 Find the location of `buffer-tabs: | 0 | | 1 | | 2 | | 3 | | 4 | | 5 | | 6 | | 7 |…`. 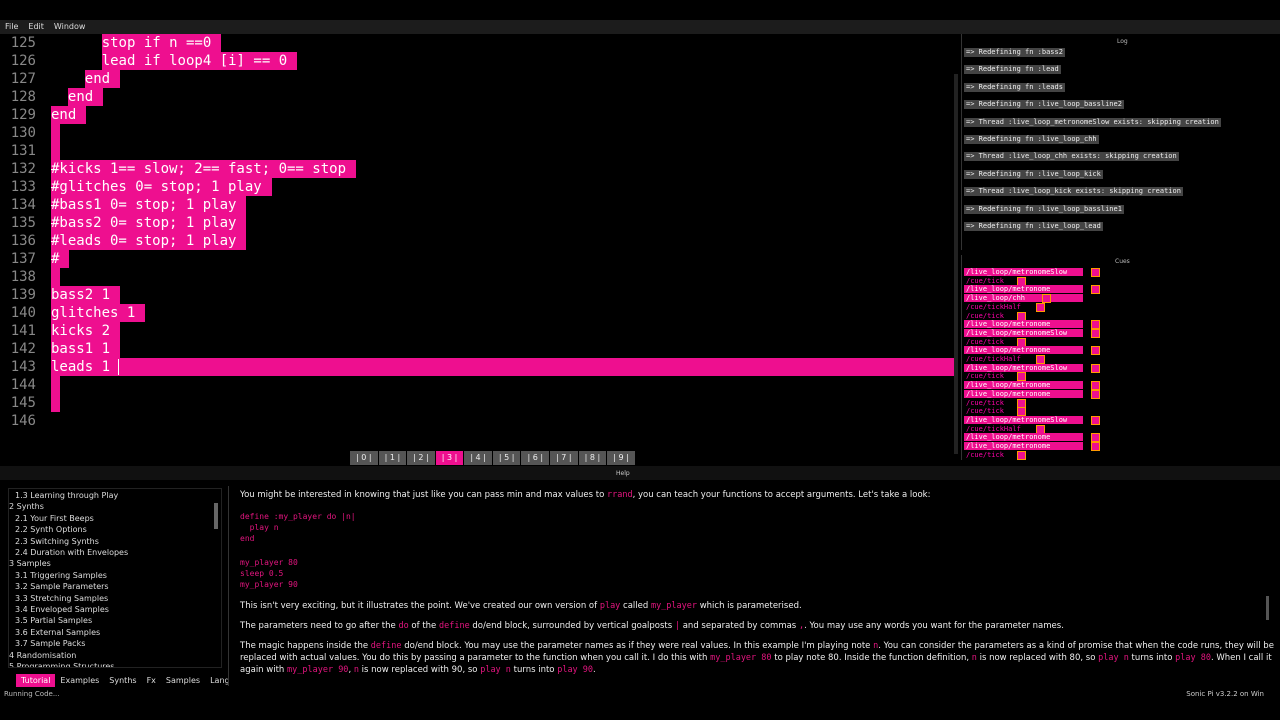

buffer-tabs: | 0 | | 1 | | 2 | | 3 | | 4 | | 5 | | 6 | | 7 |… is located at coordinates (493, 458).